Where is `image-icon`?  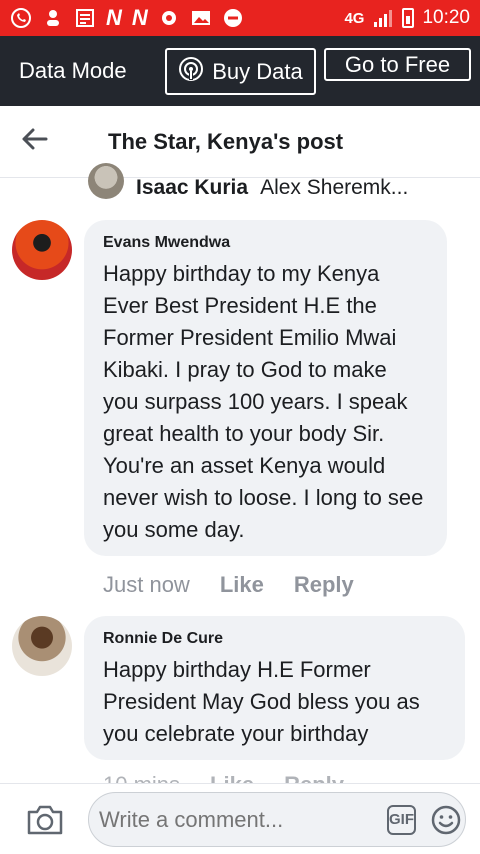
image-icon is located at coordinates (201, 18).